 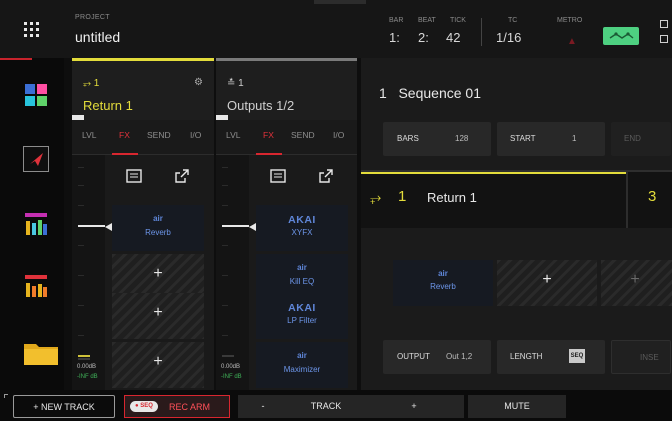 What do you see at coordinates (413, 356) in the screenshot?
I see `output-label: OUTPUT` at bounding box center [413, 356].